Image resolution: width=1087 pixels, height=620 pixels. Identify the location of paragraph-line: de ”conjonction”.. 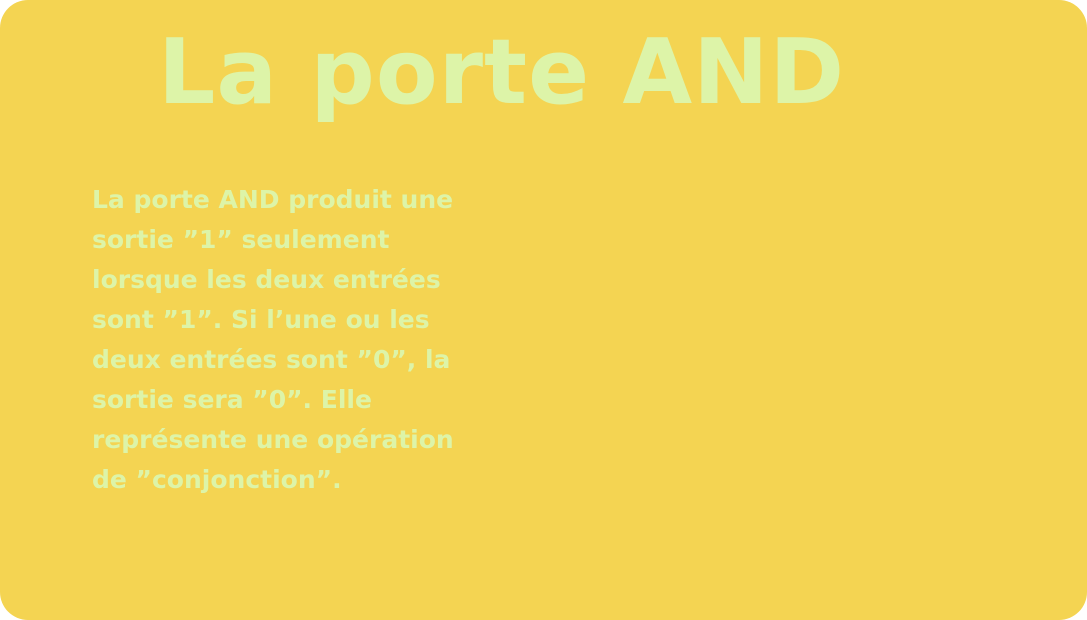
(217, 479).